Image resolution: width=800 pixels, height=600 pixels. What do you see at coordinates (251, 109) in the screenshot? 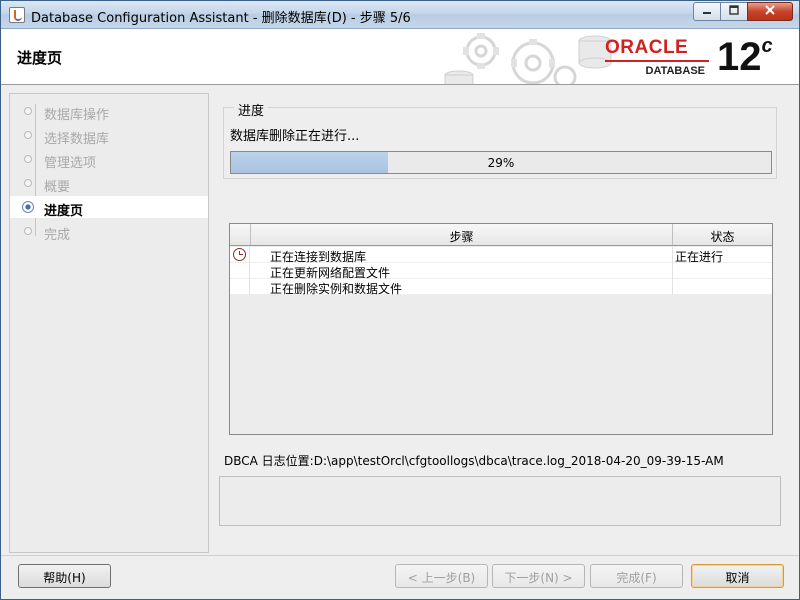
I see `progress-legend: 进度` at bounding box center [251, 109].